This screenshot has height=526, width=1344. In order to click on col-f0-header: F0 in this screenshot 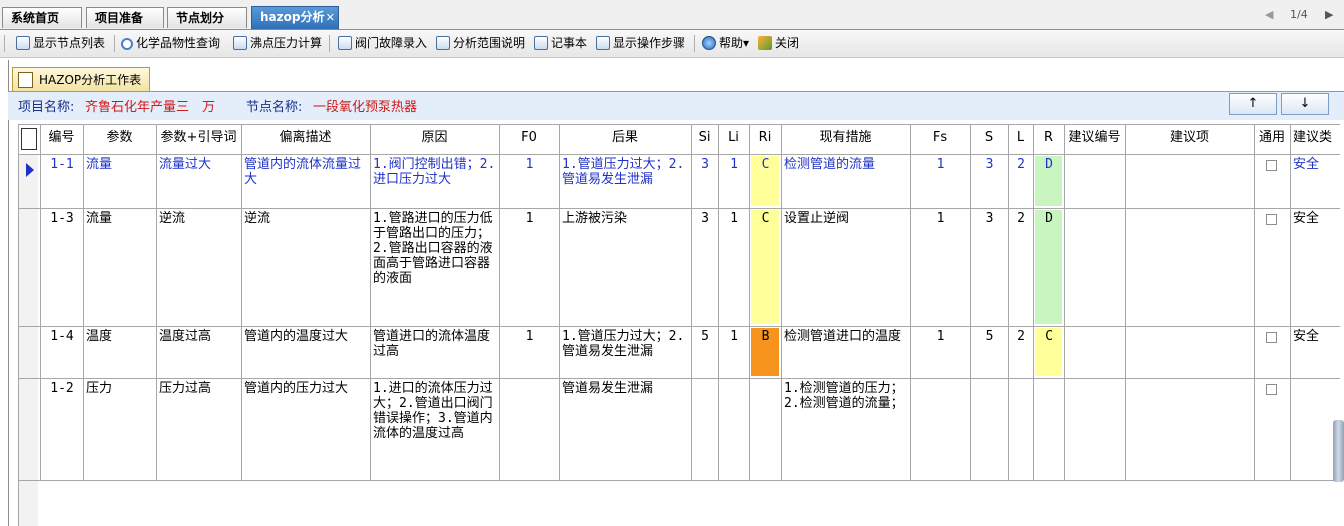, I will do `click(529, 139)`.